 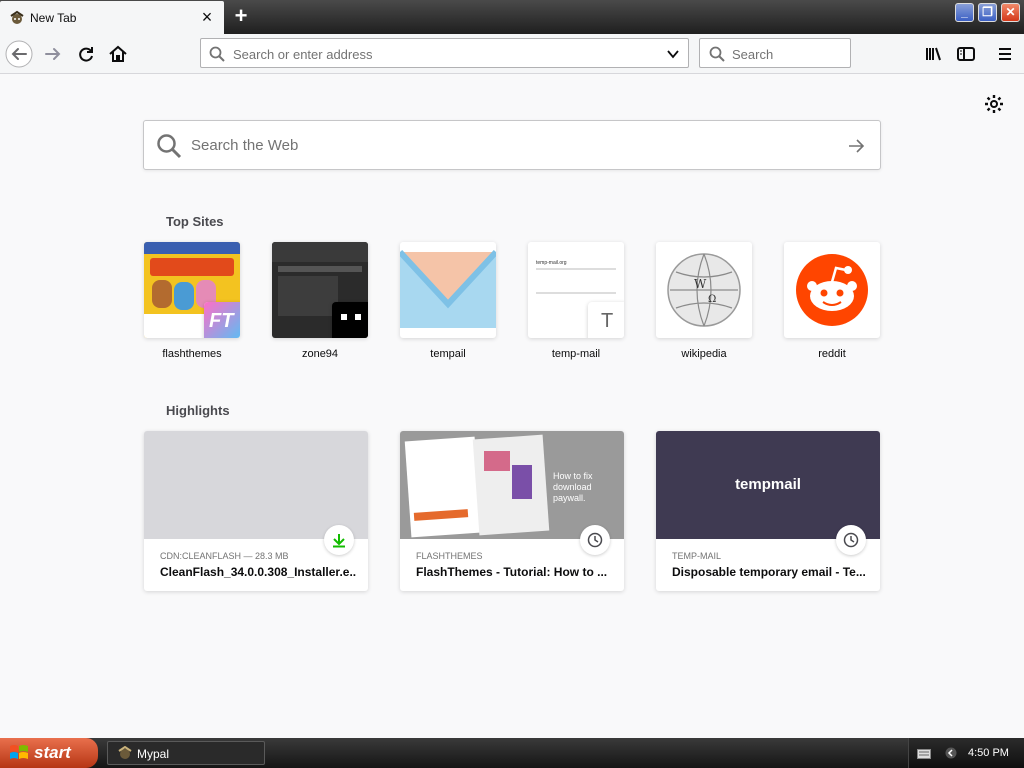 What do you see at coordinates (712, 299) in the screenshot?
I see `svg-text: Ω` at bounding box center [712, 299].